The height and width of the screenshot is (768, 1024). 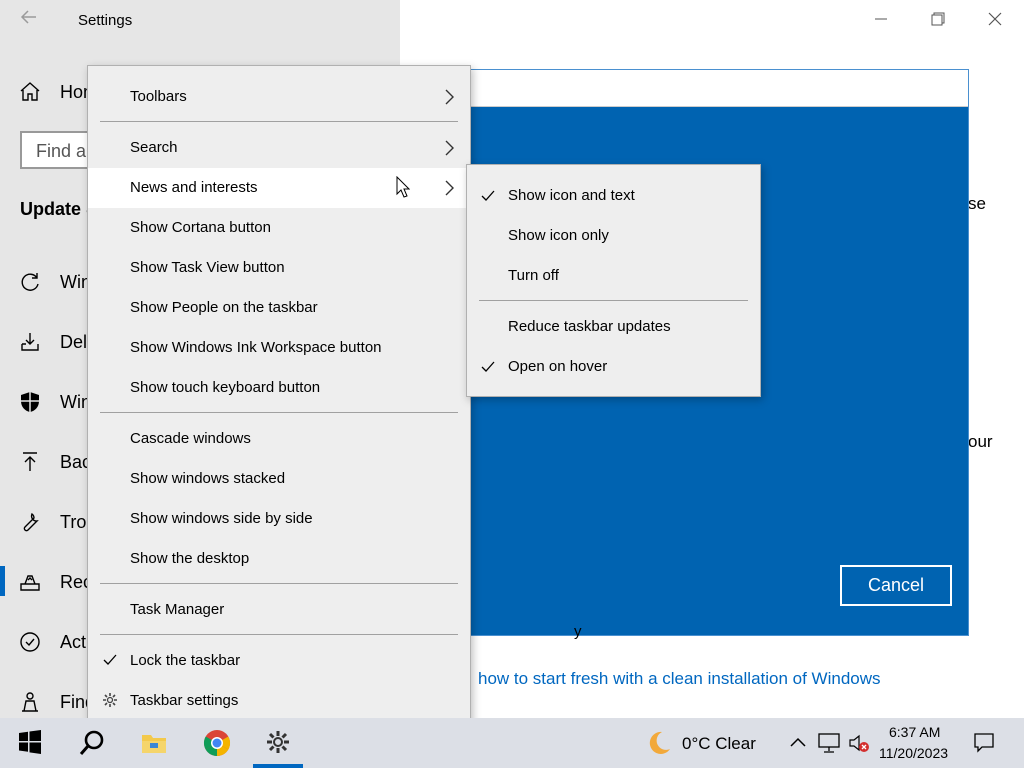 What do you see at coordinates (30, 282) in the screenshot?
I see `refresh-icon` at bounding box center [30, 282].